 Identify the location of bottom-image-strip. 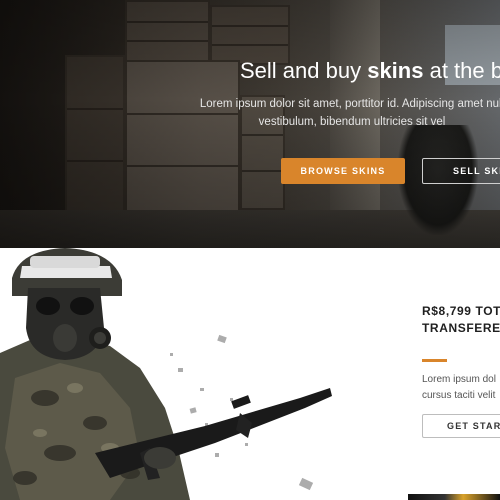
(454, 497).